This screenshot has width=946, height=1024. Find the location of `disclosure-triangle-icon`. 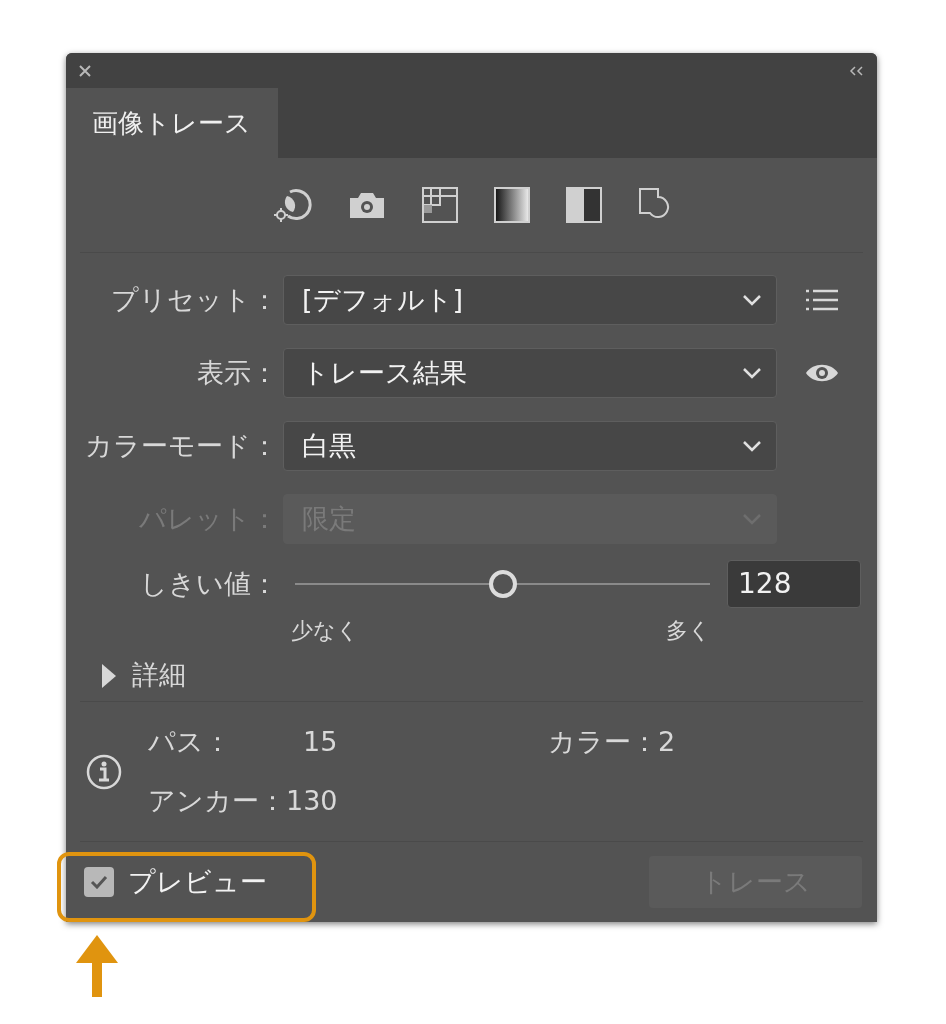

disclosure-triangle-icon is located at coordinates (109, 675).